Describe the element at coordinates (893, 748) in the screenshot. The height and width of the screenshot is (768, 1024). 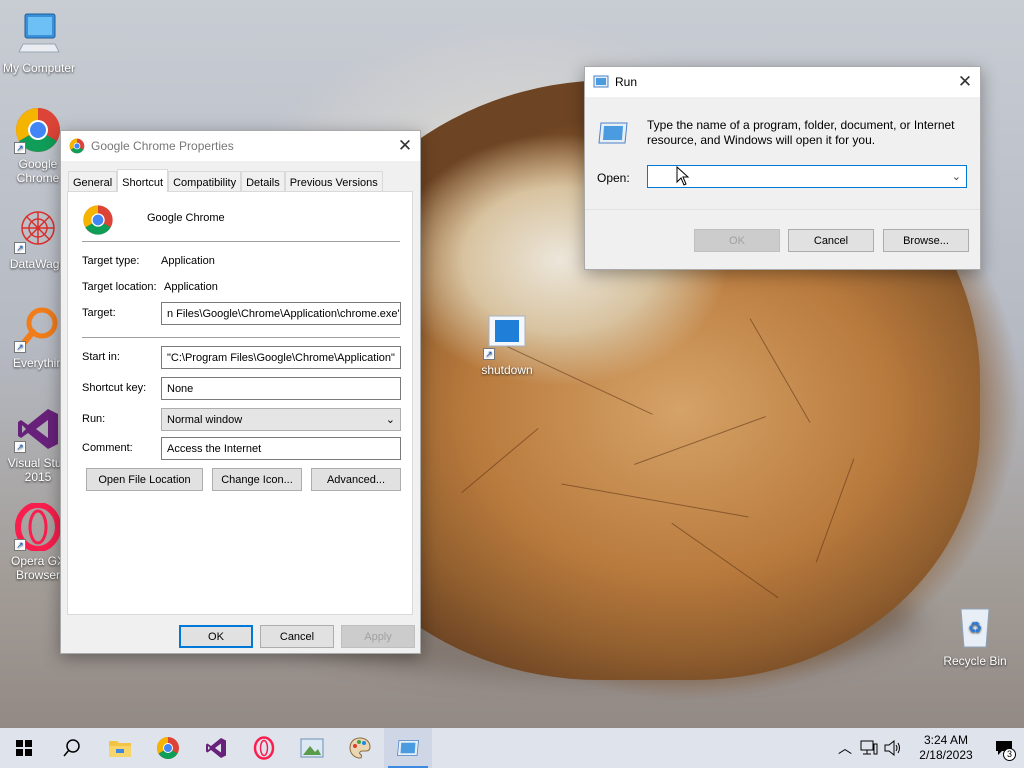
I see `volume-icon` at that location.